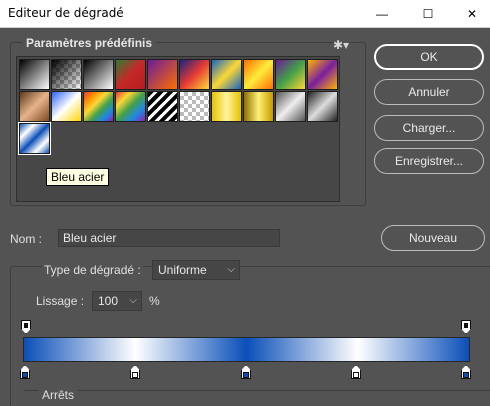 The width and height of the screenshot is (490, 406). I want to click on minimize-button: —, so click(382, 14).